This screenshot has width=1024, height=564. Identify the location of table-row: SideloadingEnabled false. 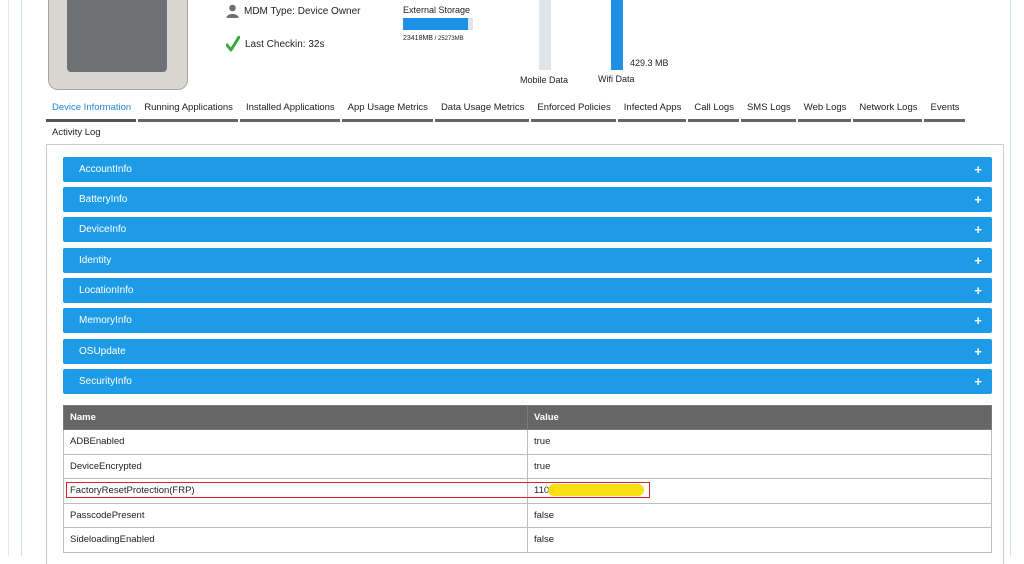
(527, 540).